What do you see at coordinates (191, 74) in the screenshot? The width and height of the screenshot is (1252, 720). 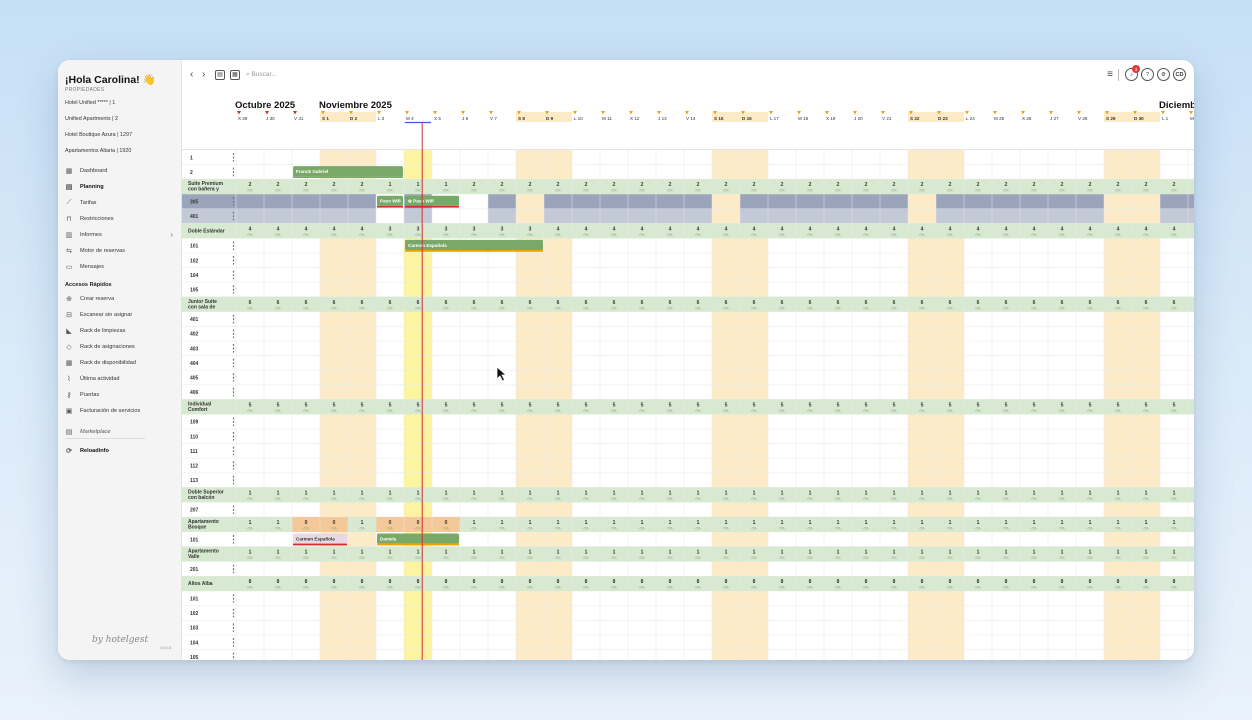 I see `chevron-left-icon: ‹` at bounding box center [191, 74].